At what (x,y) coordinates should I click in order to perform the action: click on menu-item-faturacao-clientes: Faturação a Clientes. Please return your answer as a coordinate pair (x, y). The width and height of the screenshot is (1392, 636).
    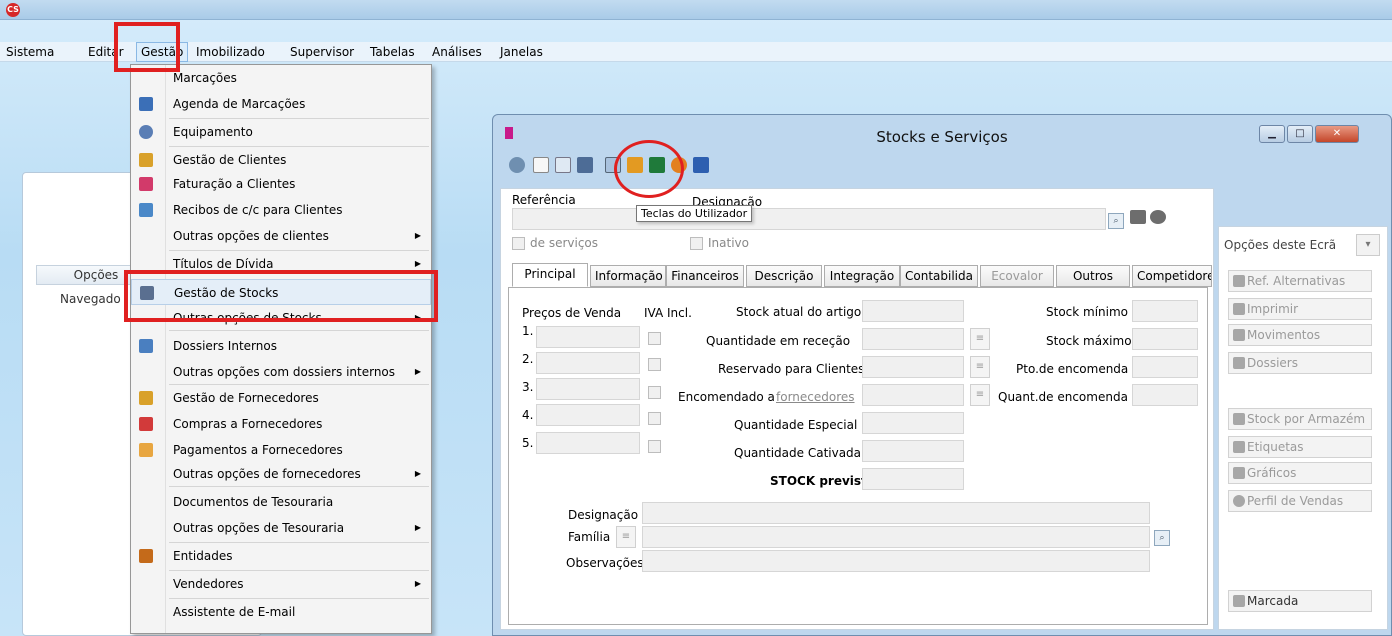
    Looking at the image, I should click on (281, 184).